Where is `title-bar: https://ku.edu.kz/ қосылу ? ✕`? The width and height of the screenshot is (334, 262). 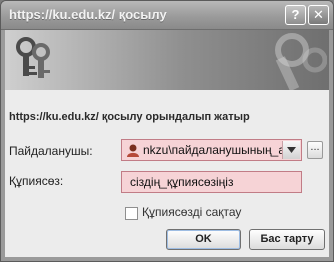
title-bar: https://ku.edu.kz/ қосылу ? ✕ is located at coordinates (167, 15).